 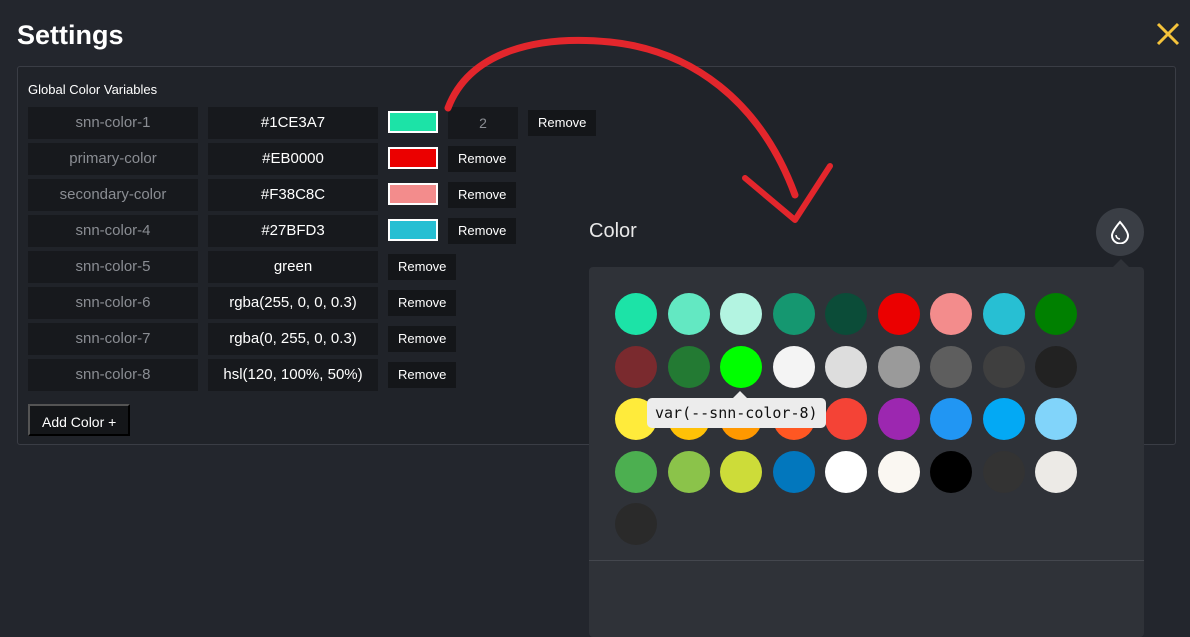 I want to click on variable-name-field: snn-color-5, so click(x=113, y=267).